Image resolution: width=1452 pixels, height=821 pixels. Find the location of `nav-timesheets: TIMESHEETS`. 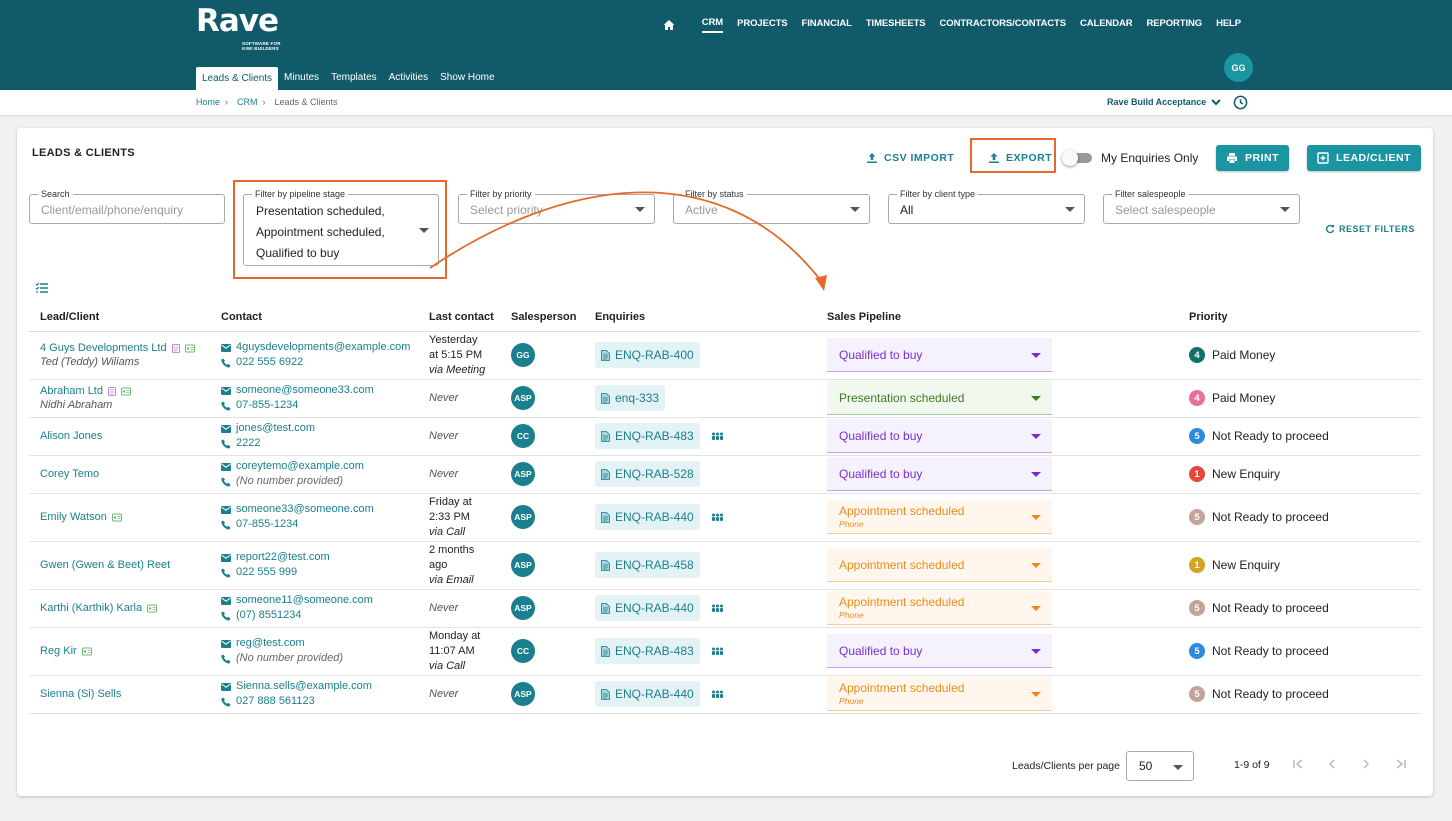

nav-timesheets: TIMESHEETS is located at coordinates (896, 25).